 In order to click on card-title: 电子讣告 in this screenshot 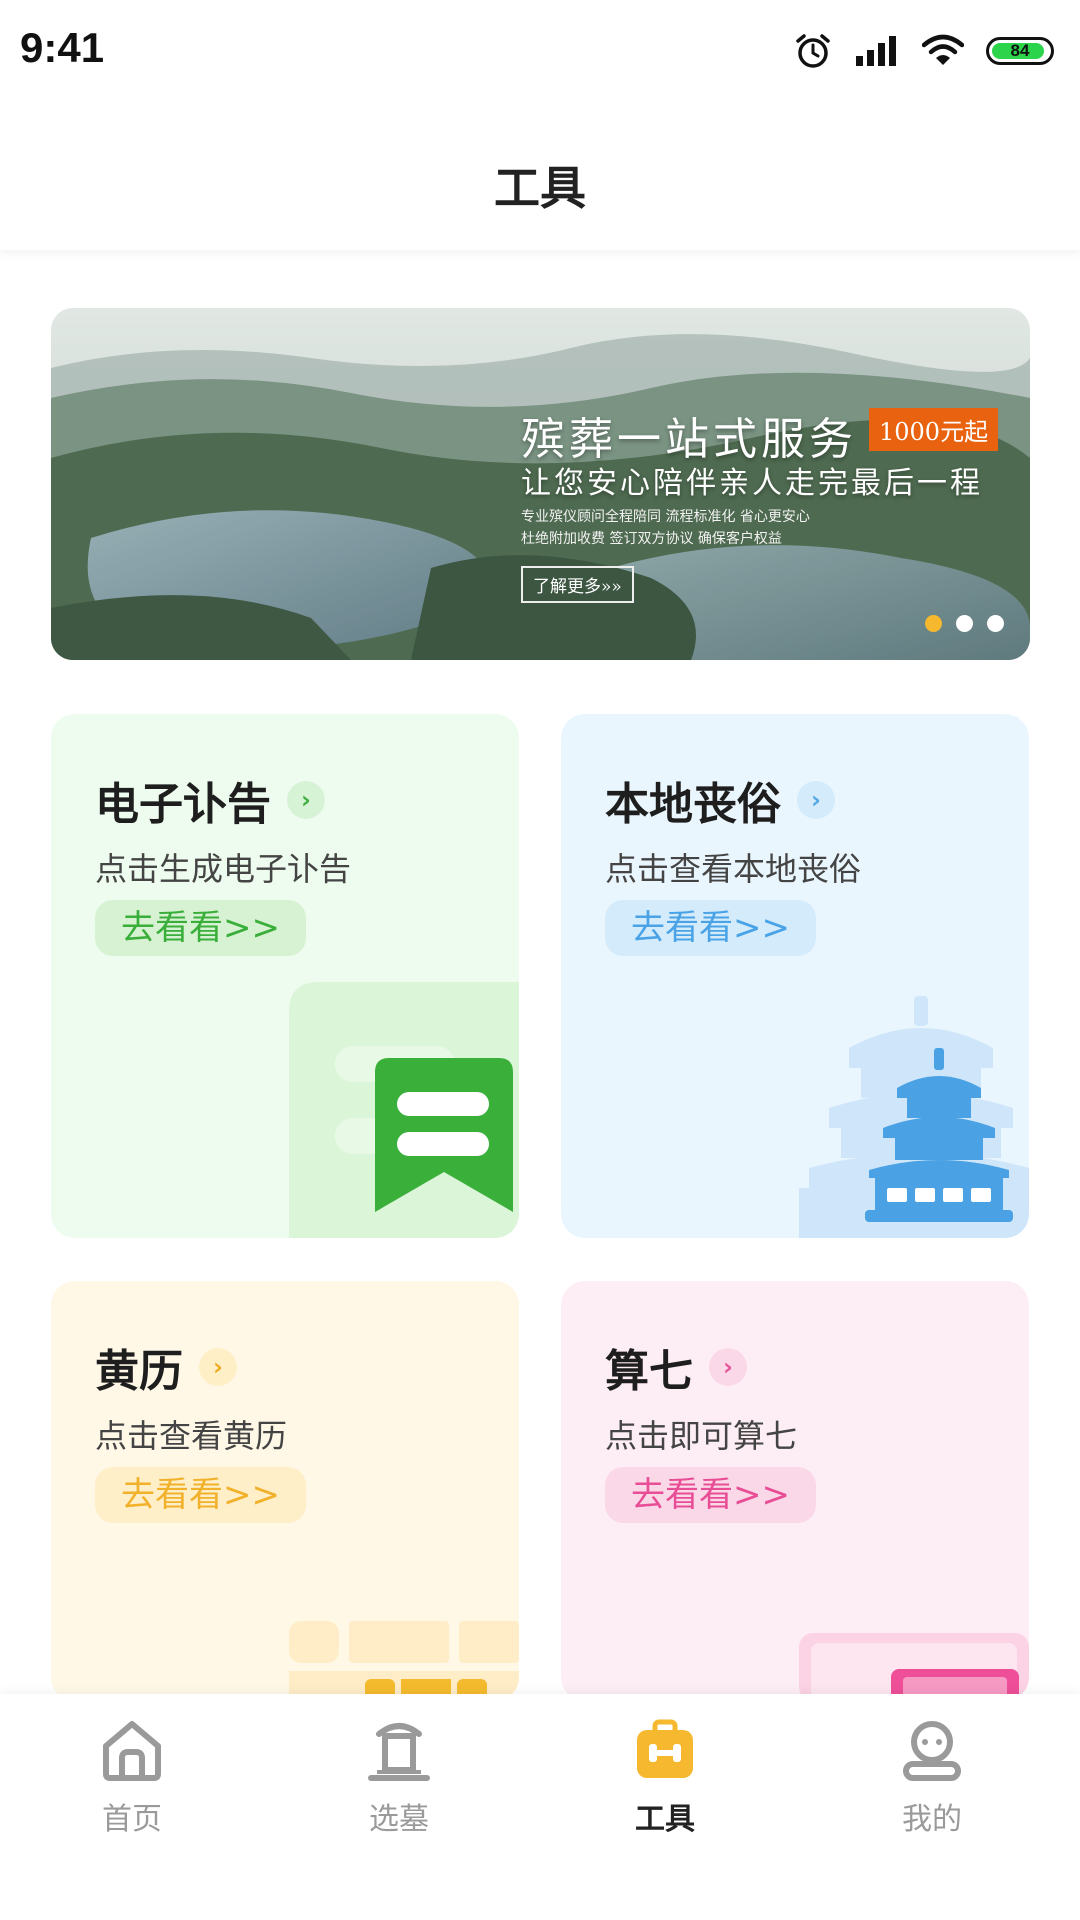, I will do `click(183, 804)`.